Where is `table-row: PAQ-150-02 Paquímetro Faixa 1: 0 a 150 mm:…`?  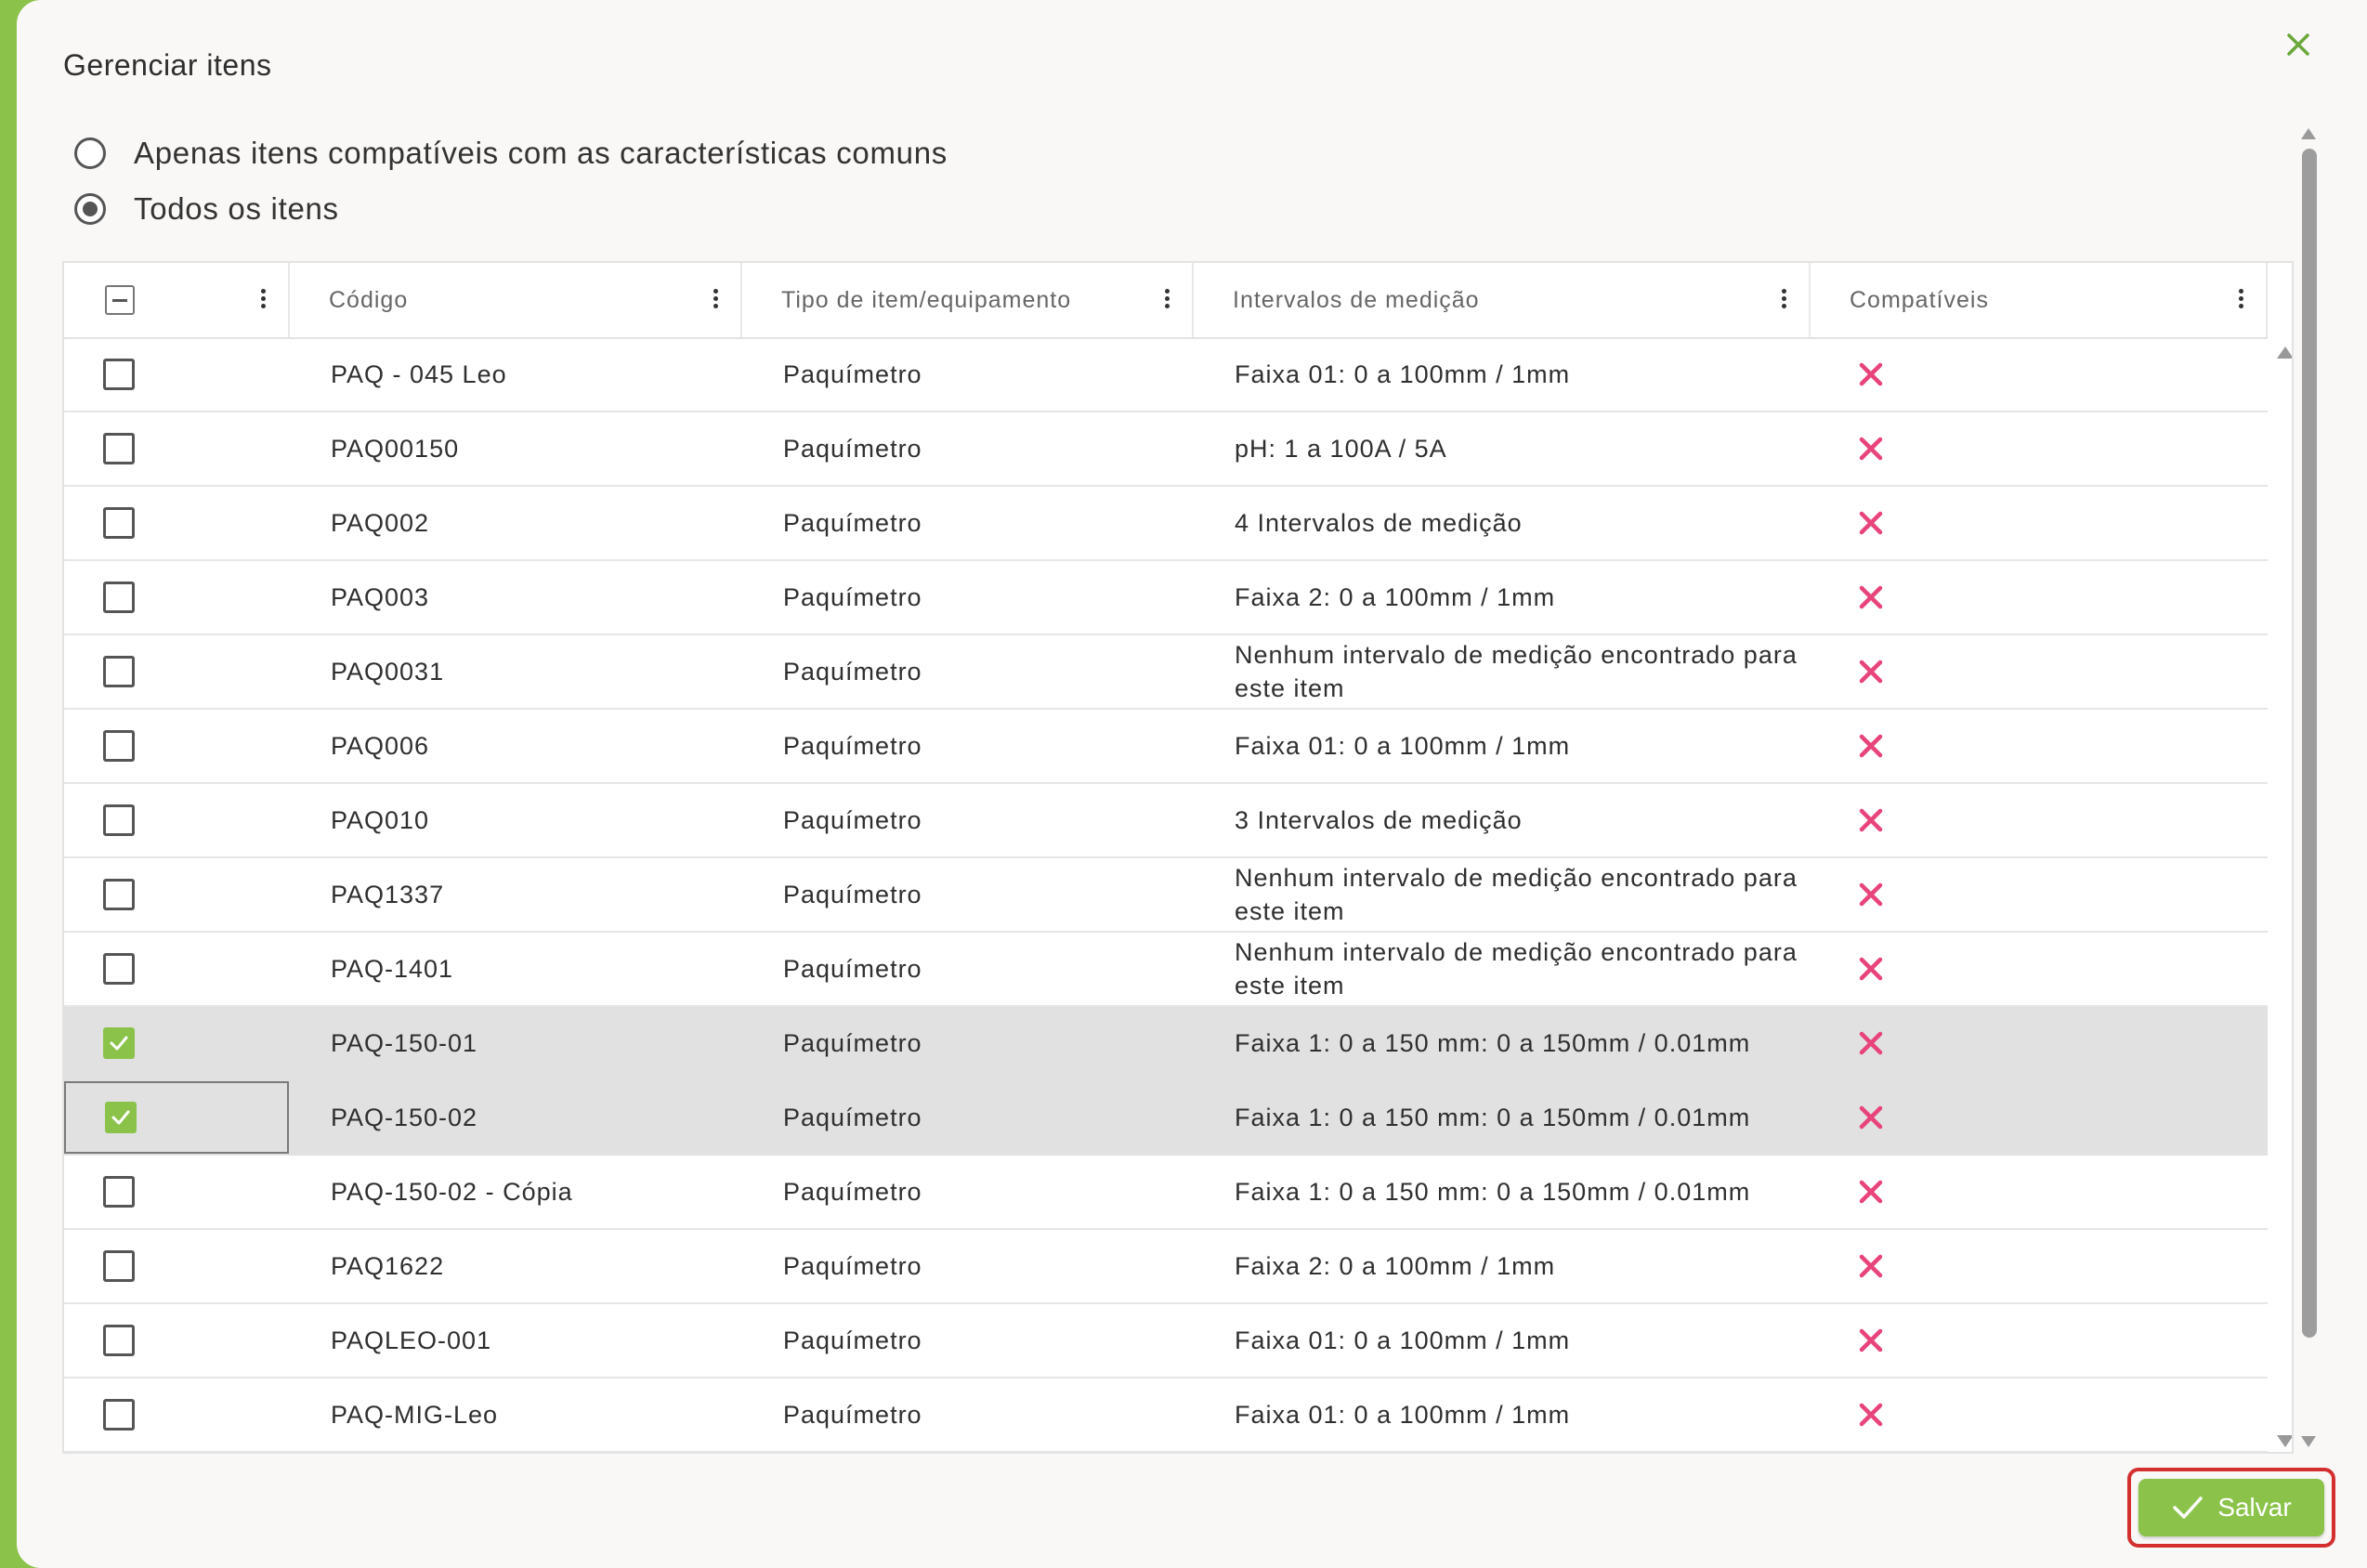
table-row: PAQ-150-02 Paquímetro Faixa 1: 0 a 150 mm:… is located at coordinates (1166, 1118).